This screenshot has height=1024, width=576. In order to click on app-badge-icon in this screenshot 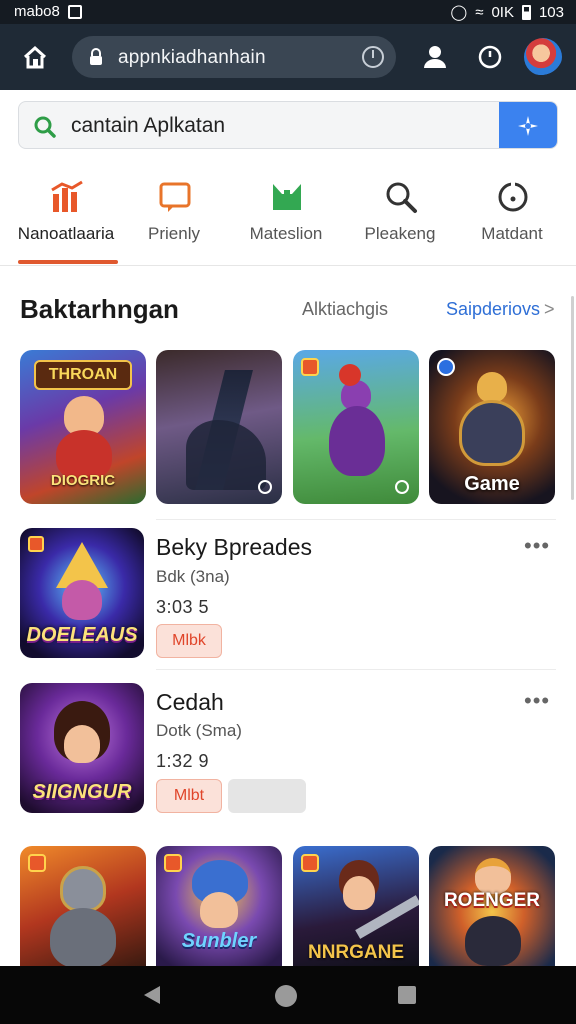, I will do `click(36, 544)`.